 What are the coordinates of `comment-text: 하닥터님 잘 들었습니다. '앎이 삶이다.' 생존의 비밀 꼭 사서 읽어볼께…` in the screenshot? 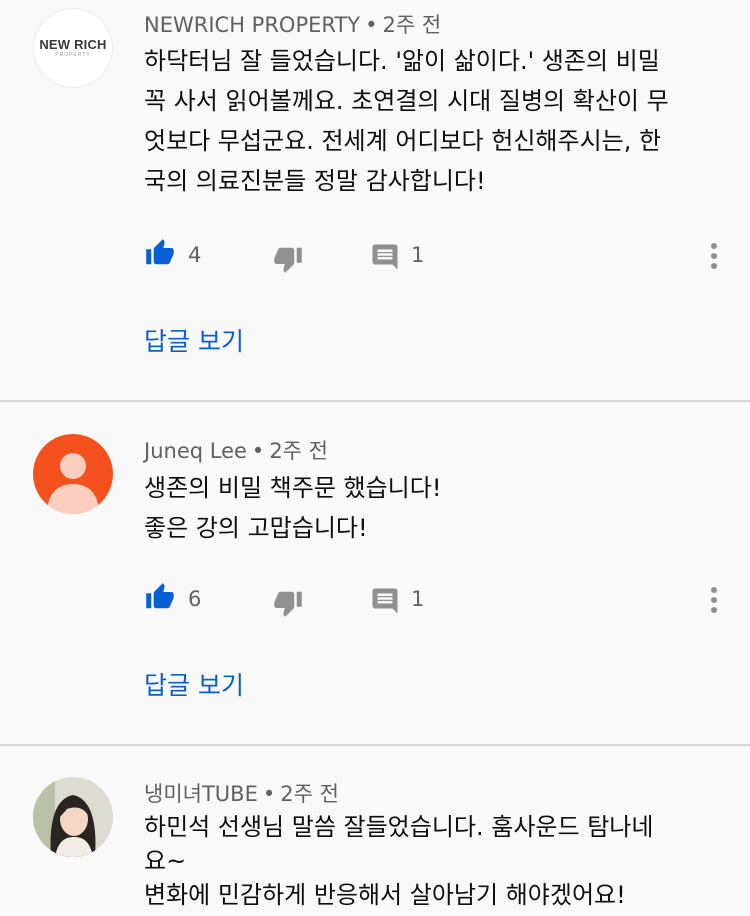 It's located at (406, 121).